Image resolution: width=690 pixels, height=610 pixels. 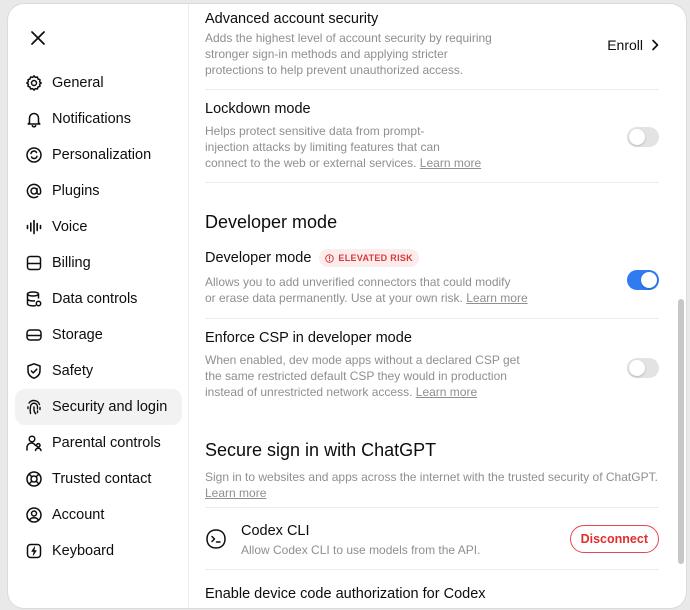 I want to click on sidebar-item-label: Plugins, so click(x=76, y=191).